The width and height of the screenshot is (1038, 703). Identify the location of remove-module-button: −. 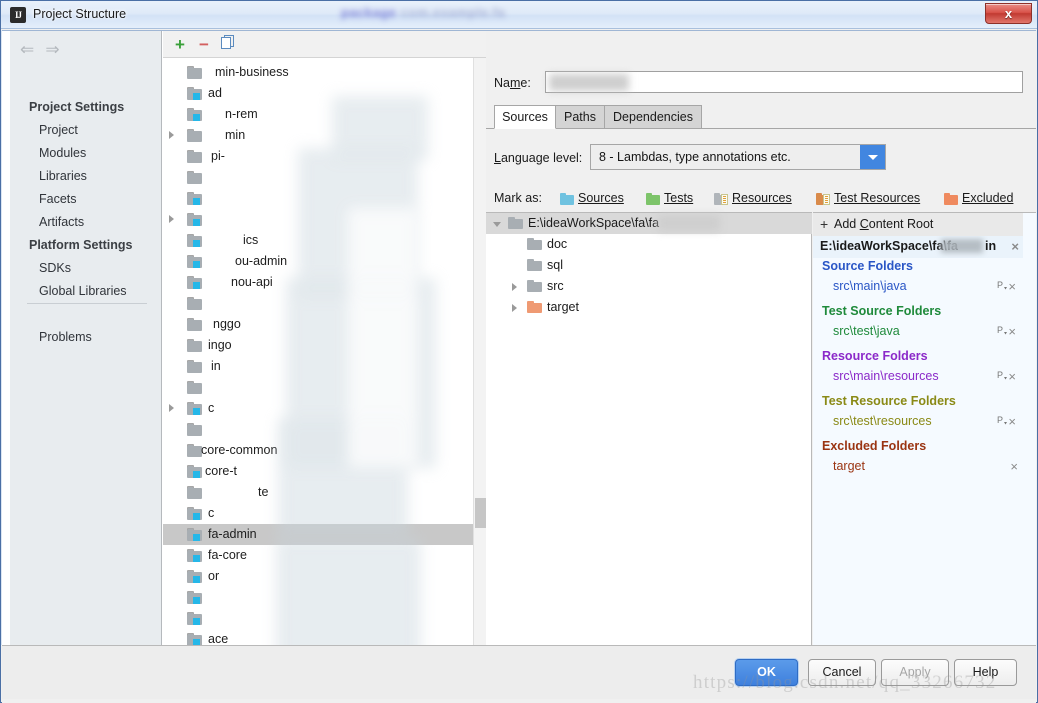
(204, 44).